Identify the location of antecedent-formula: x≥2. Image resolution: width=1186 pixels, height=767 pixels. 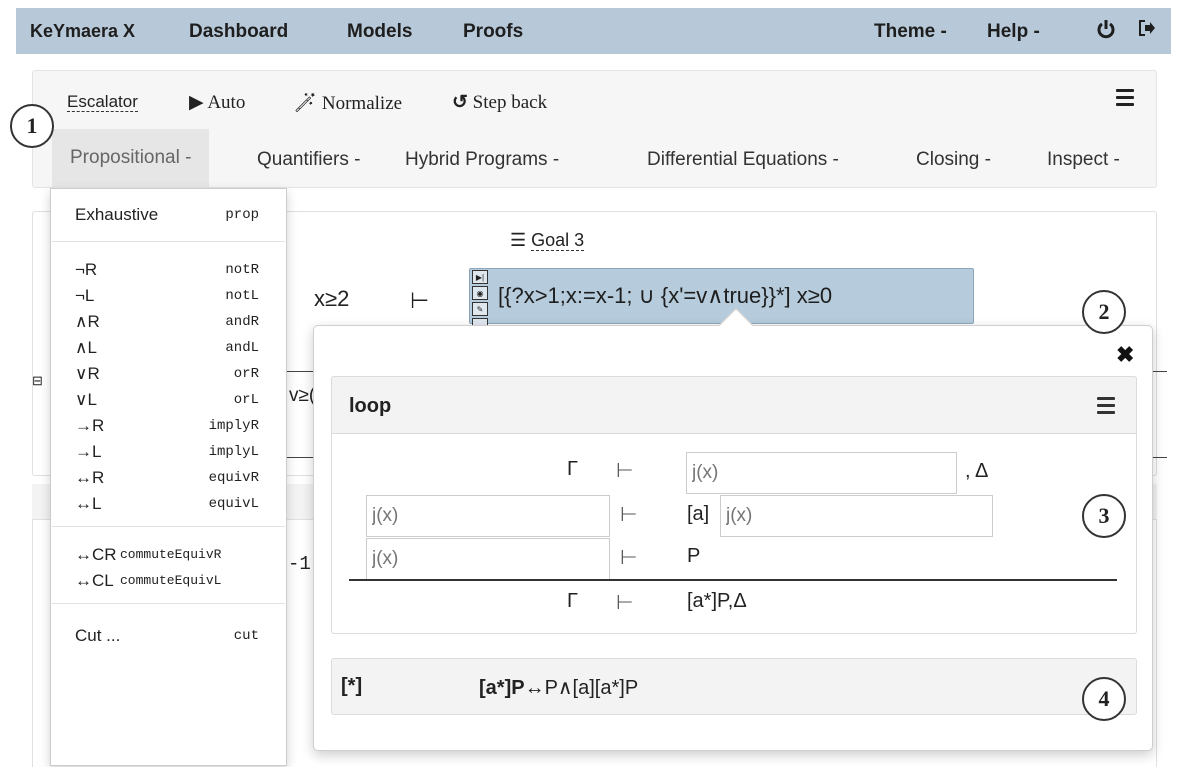
(331, 299).